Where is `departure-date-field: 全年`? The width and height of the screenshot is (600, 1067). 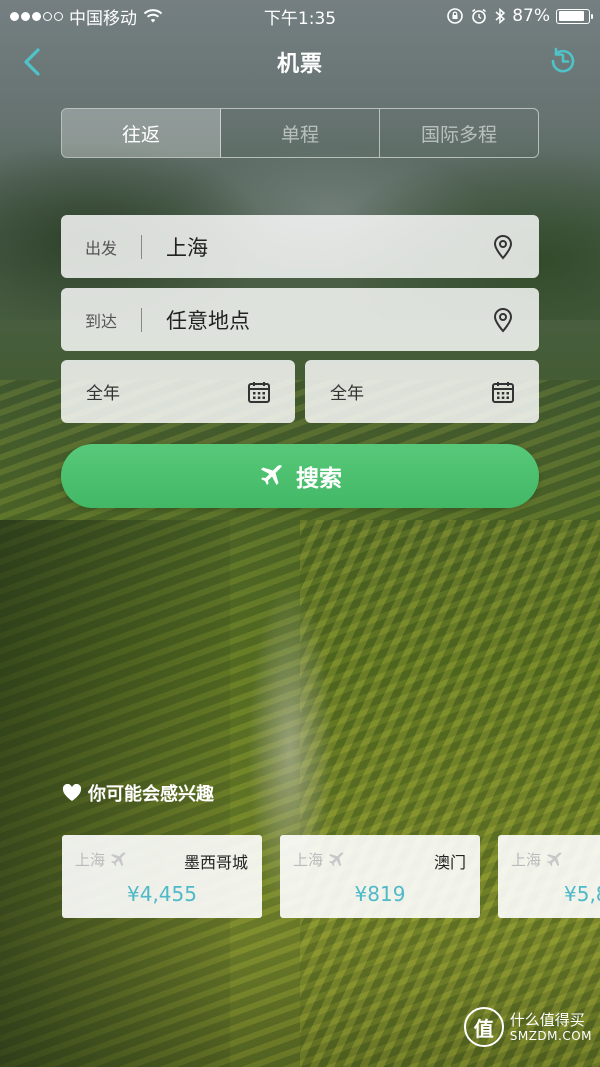
departure-date-field: 全年 is located at coordinates (178, 391).